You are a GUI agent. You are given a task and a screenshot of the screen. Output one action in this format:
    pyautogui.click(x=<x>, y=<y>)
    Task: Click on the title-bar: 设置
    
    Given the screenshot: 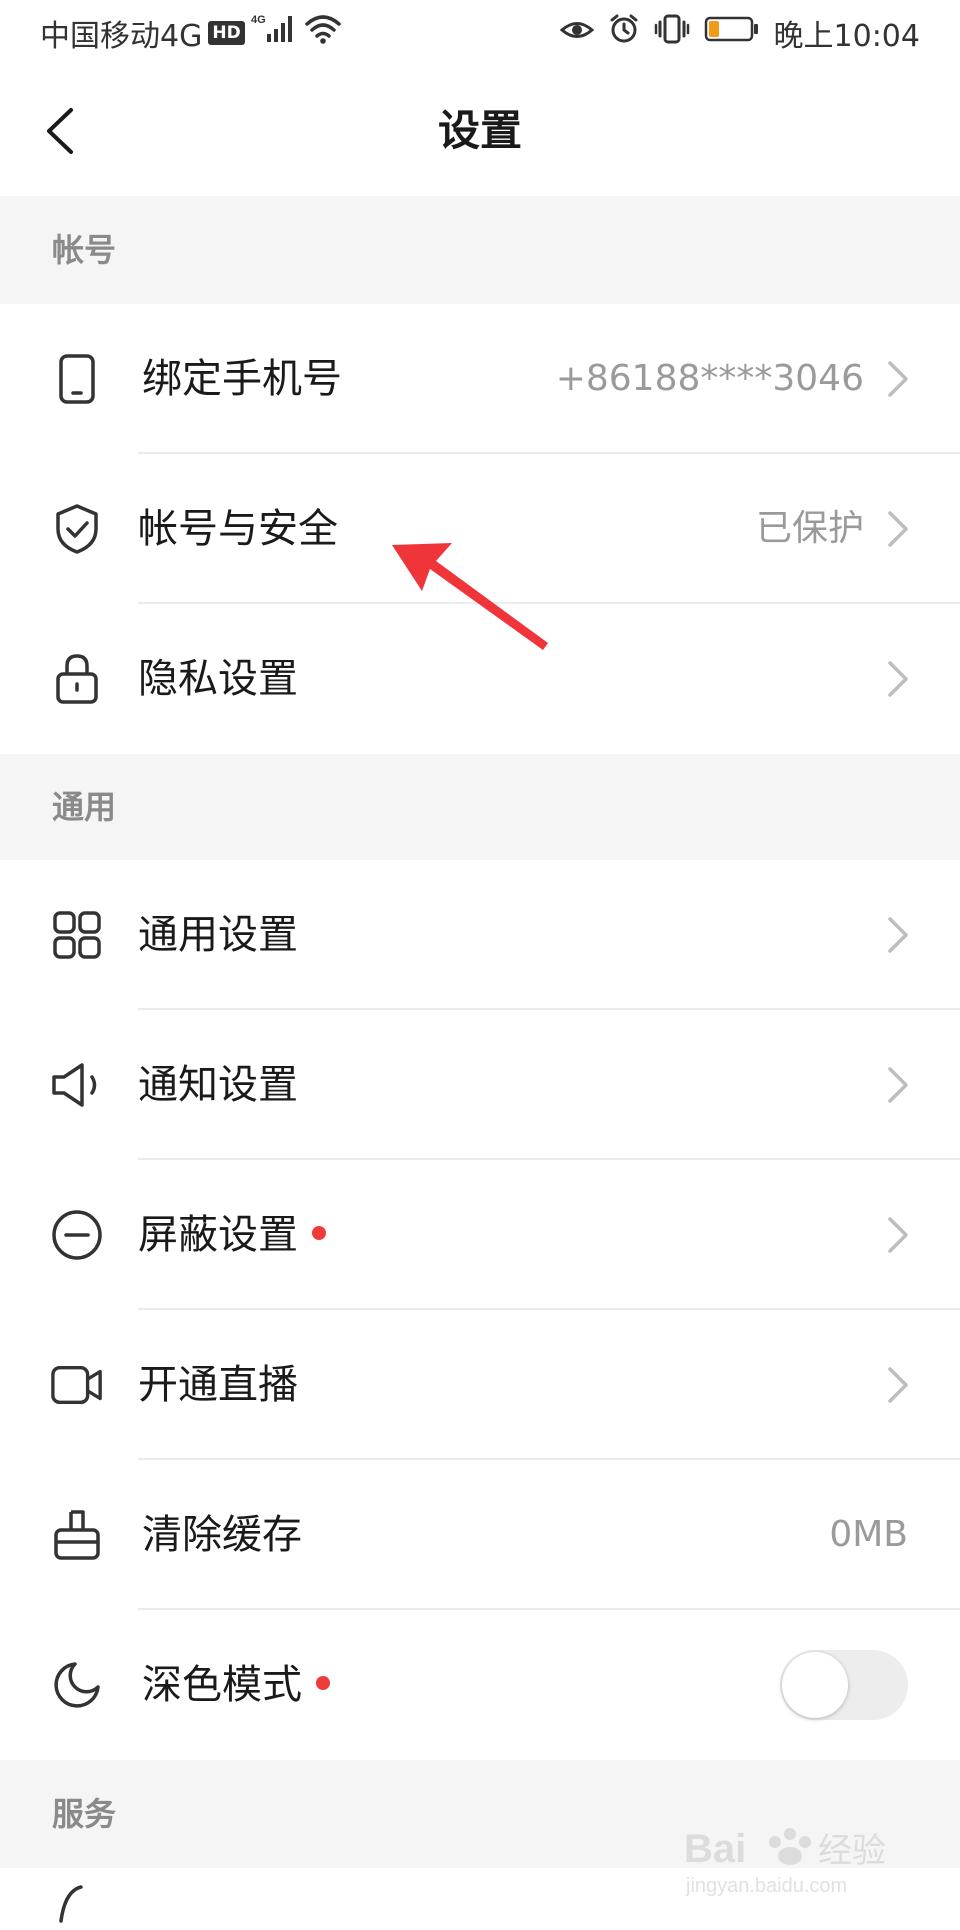 What is the action you would take?
    pyautogui.click(x=480, y=131)
    